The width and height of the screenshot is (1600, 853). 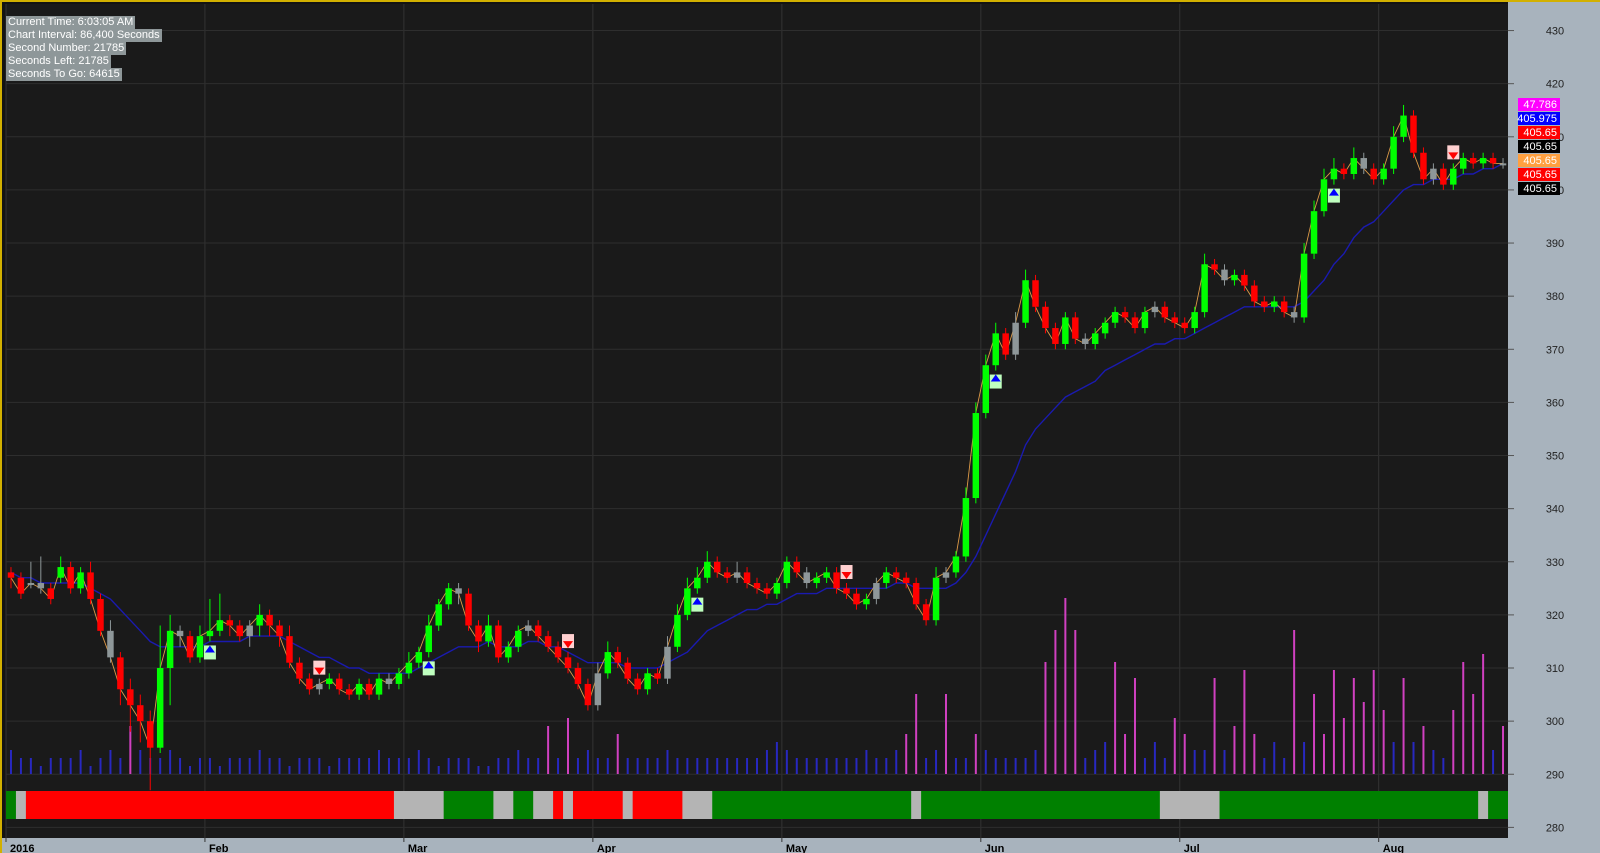 What do you see at coordinates (1555, 510) in the screenshot?
I see `y-tick-label: 340` at bounding box center [1555, 510].